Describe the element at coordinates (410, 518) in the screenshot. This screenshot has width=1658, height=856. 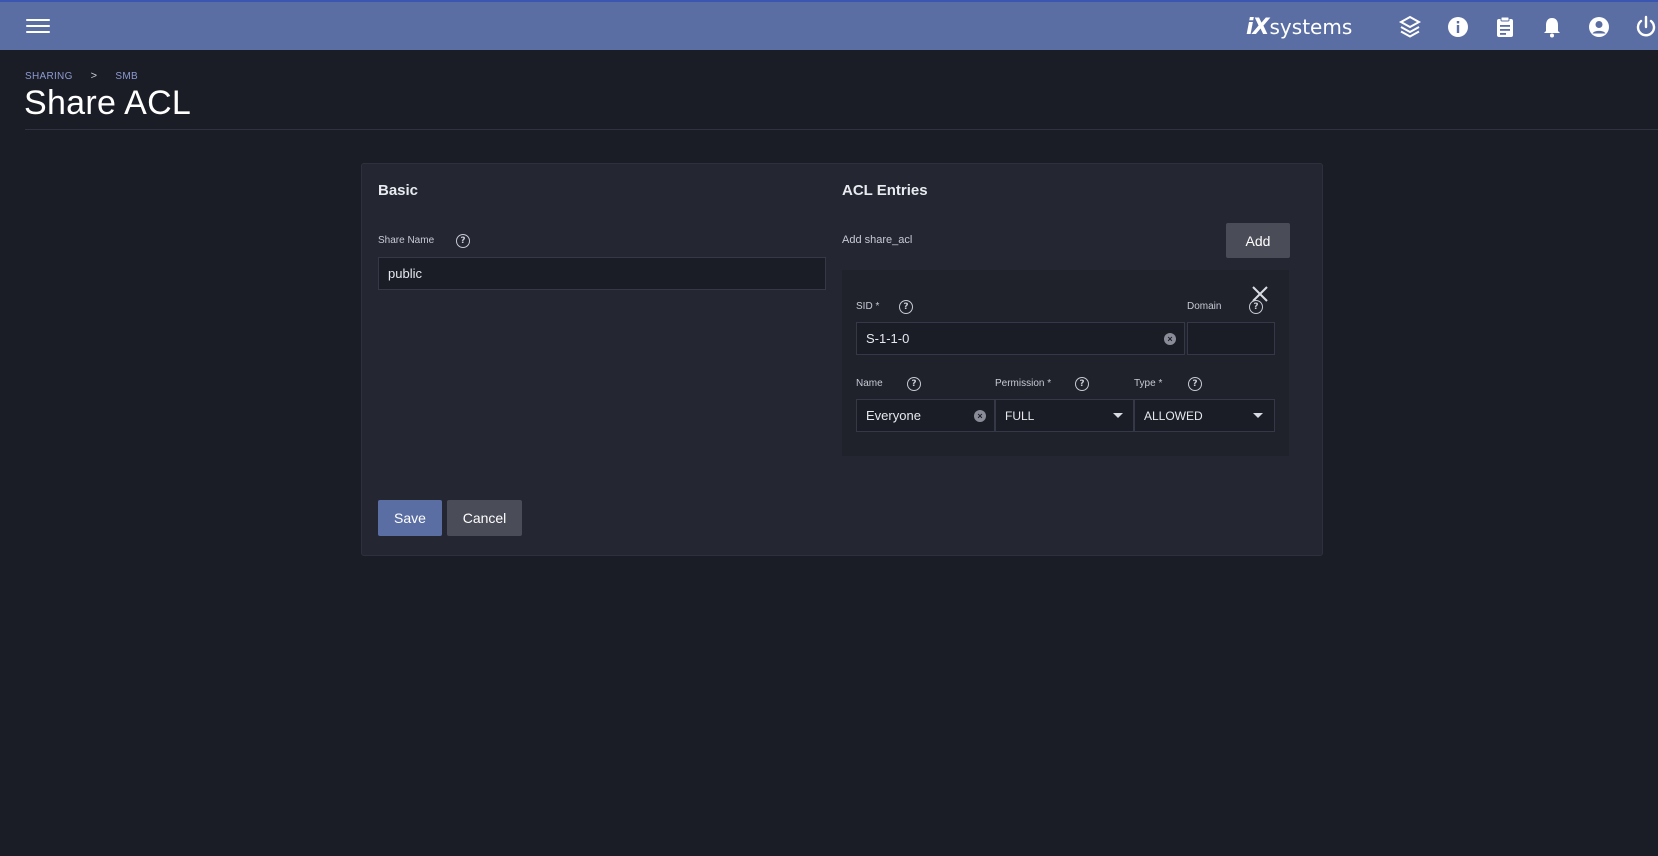
I see `save-button: Save` at that location.